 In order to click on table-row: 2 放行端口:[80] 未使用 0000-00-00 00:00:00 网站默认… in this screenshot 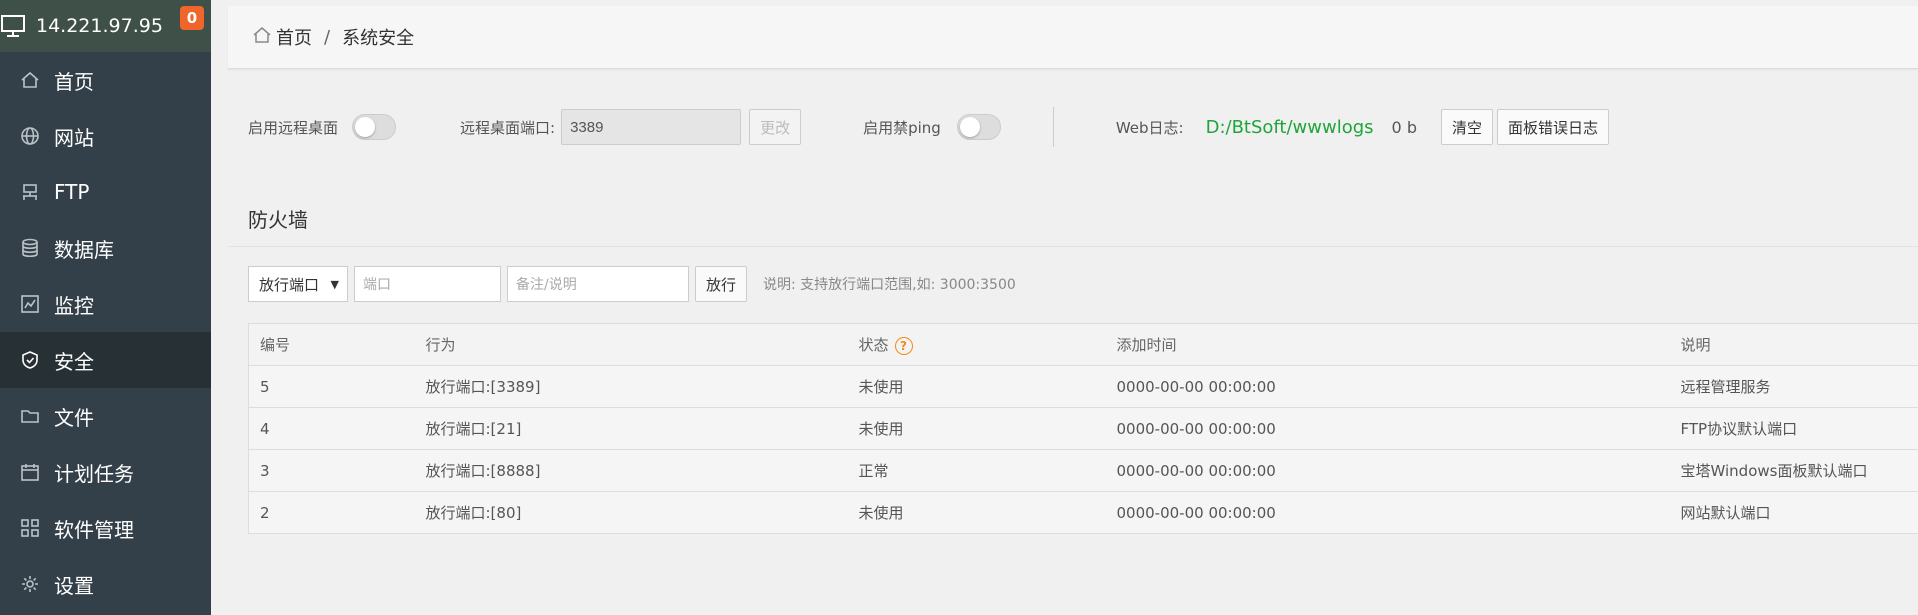, I will do `click(1083, 512)`.